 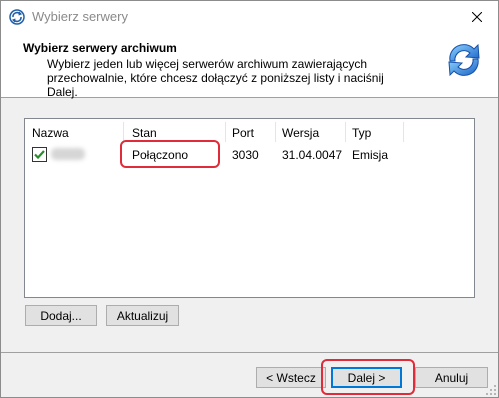 What do you see at coordinates (312, 155) in the screenshot?
I see `server-version: 31.04.0047` at bounding box center [312, 155].